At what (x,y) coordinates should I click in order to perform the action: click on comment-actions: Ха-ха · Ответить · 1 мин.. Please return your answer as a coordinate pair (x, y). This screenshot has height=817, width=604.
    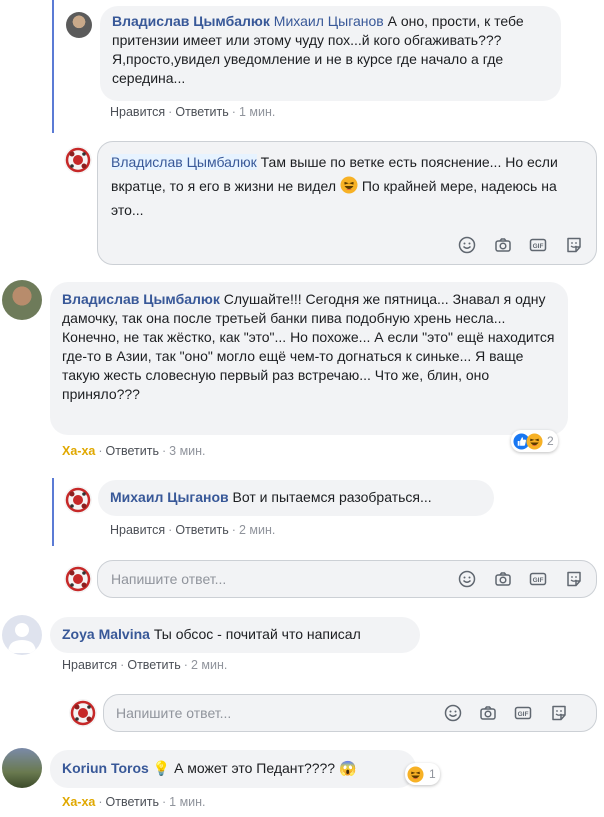
    Looking at the image, I should click on (134, 802).